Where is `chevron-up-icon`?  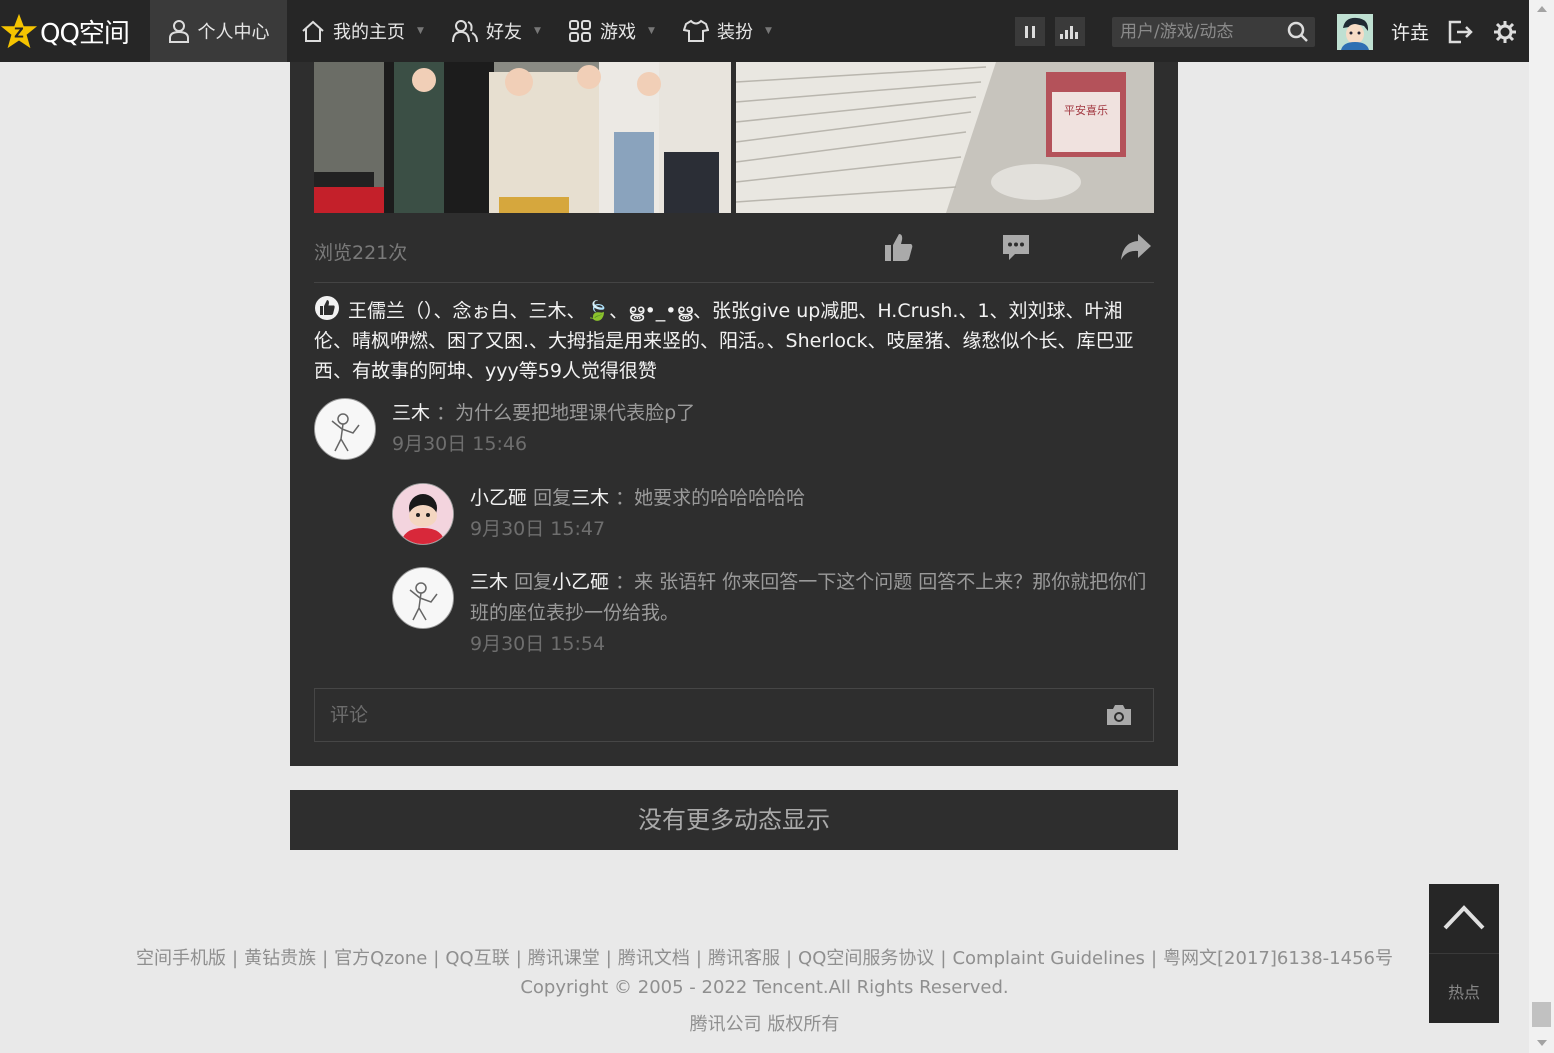 chevron-up-icon is located at coordinates (1464, 917).